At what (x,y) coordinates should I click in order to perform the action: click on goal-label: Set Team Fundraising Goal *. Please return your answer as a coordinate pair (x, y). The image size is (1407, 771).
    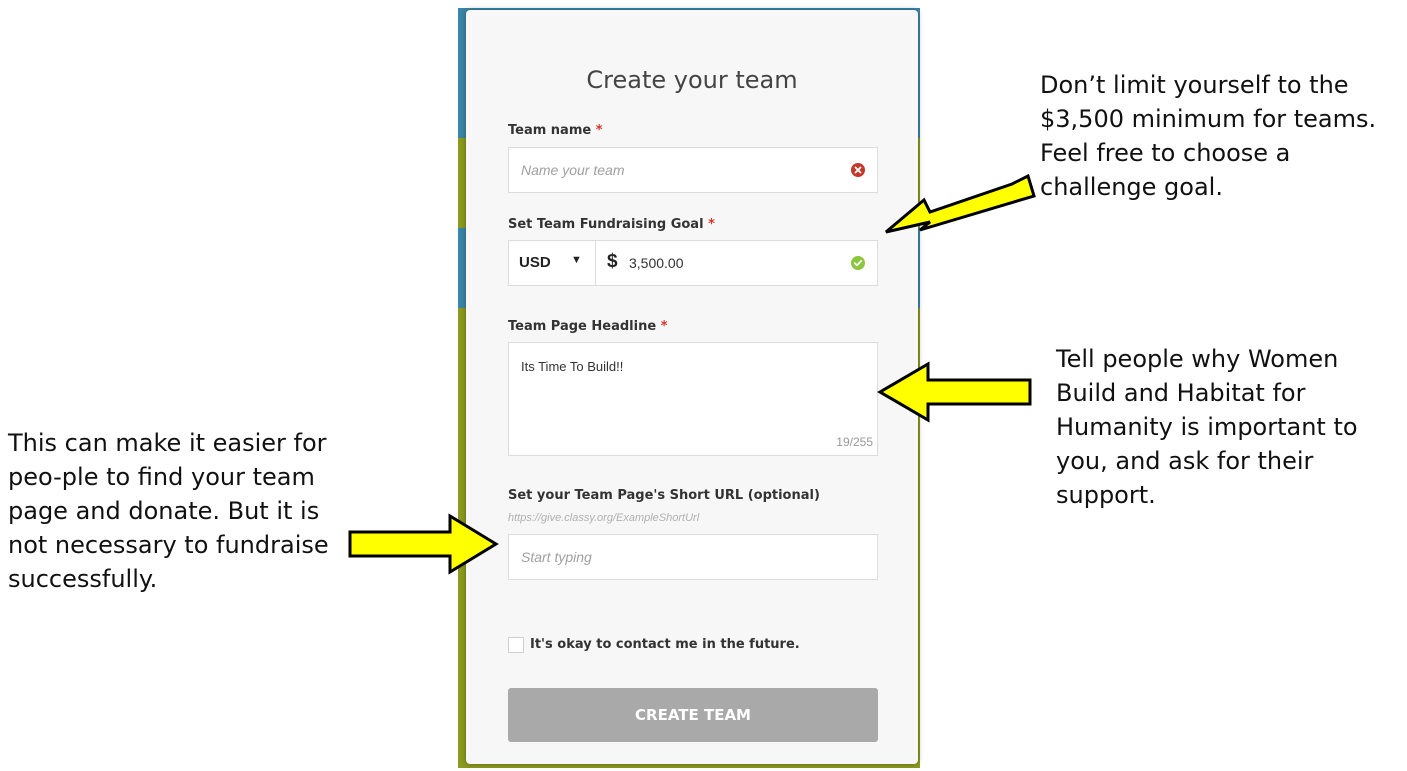
    Looking at the image, I should click on (611, 224).